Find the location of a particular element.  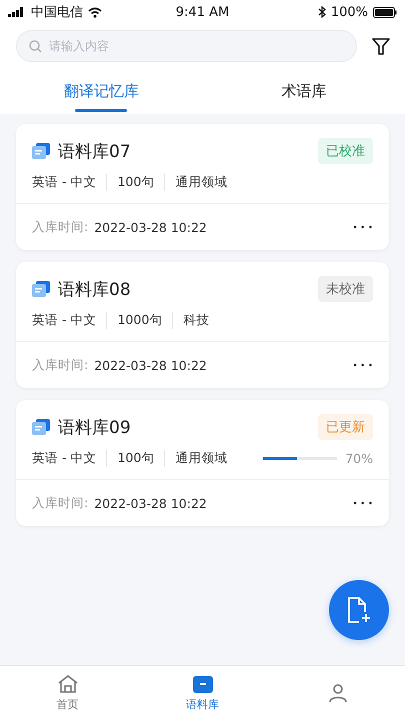

file-add-icon is located at coordinates (359, 610).